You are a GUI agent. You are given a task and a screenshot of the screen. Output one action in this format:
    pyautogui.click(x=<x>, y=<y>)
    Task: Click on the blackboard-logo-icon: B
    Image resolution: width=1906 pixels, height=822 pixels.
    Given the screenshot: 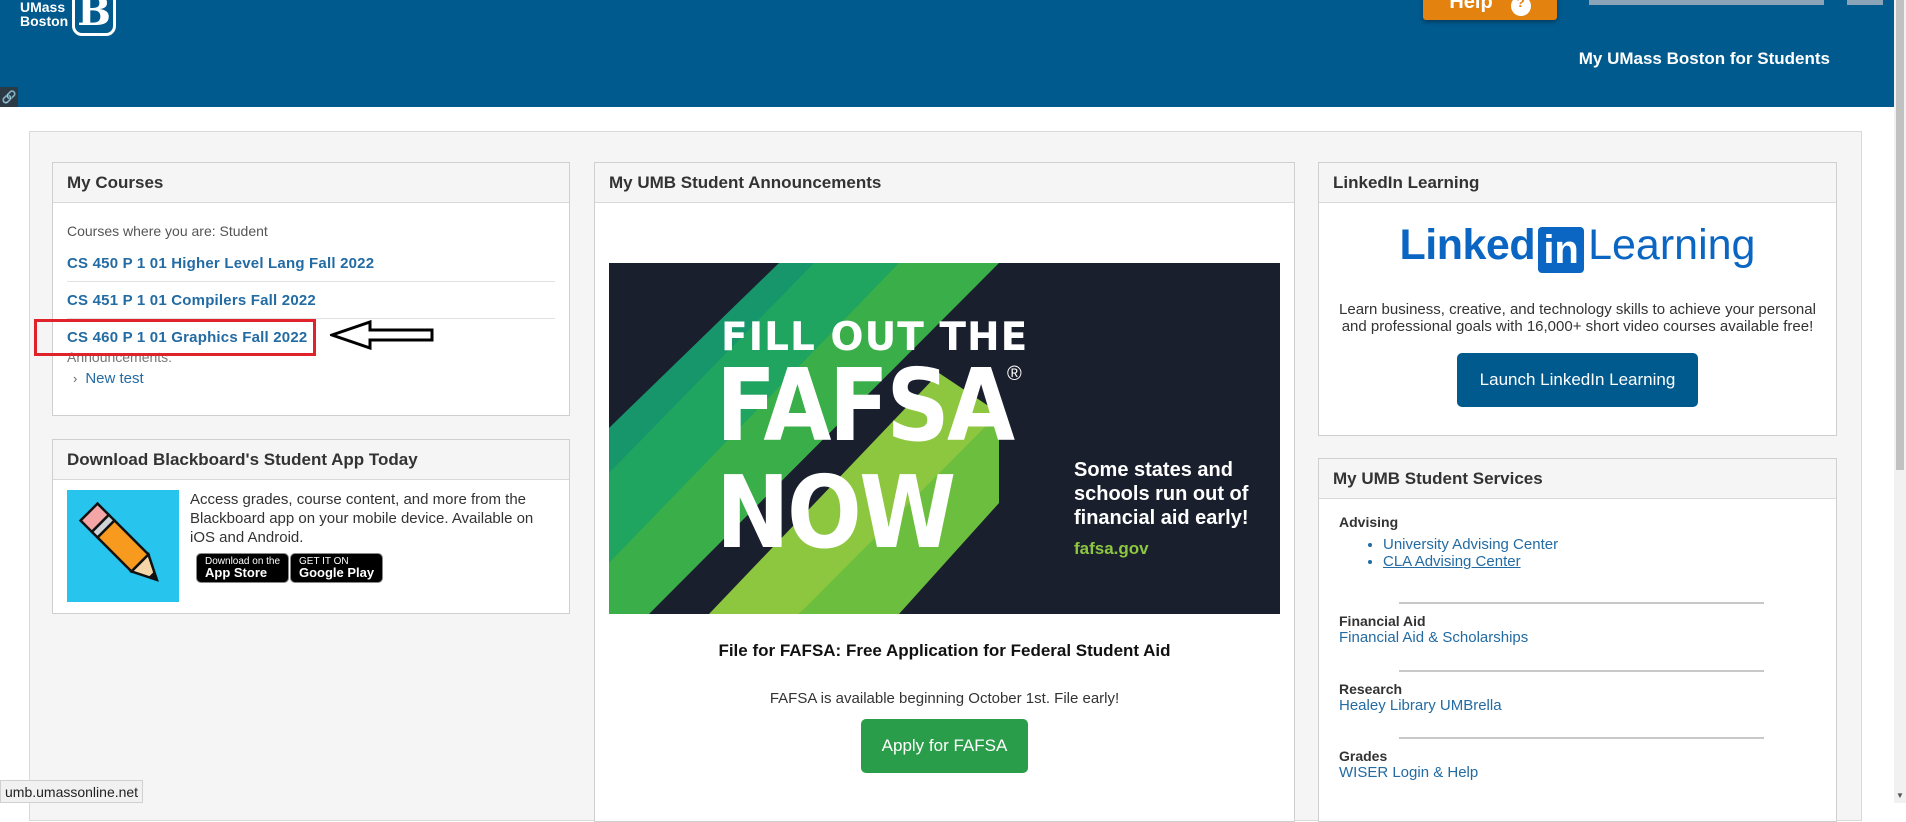 What is the action you would take?
    pyautogui.click(x=94, y=18)
    